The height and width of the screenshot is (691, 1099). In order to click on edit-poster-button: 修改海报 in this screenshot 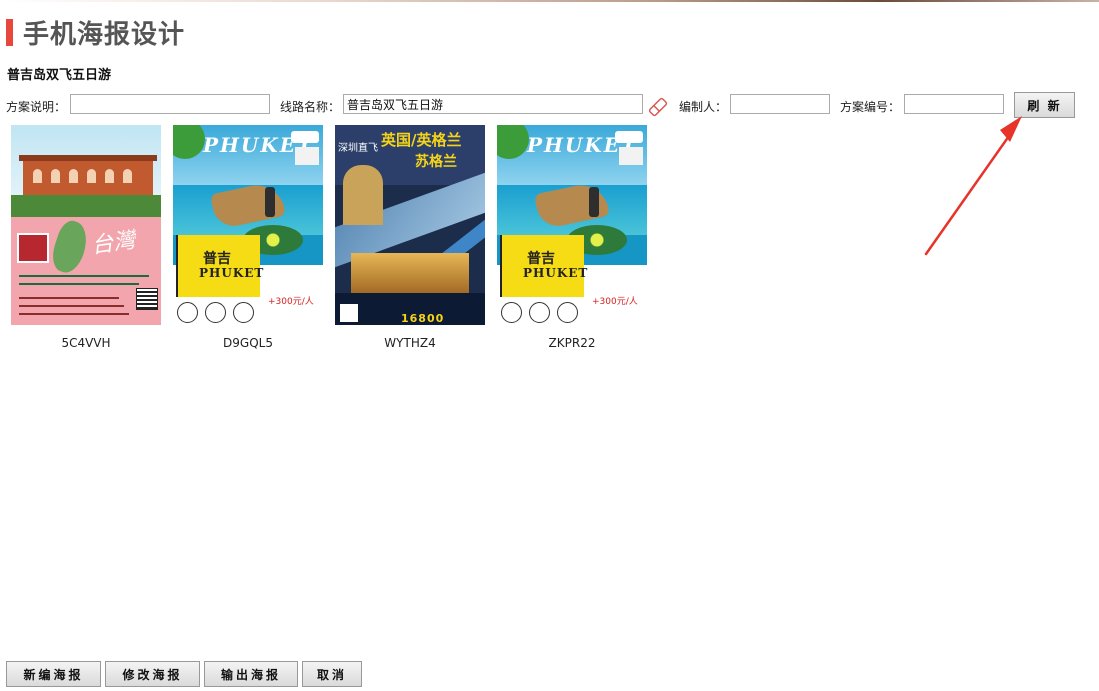, I will do `click(152, 674)`.